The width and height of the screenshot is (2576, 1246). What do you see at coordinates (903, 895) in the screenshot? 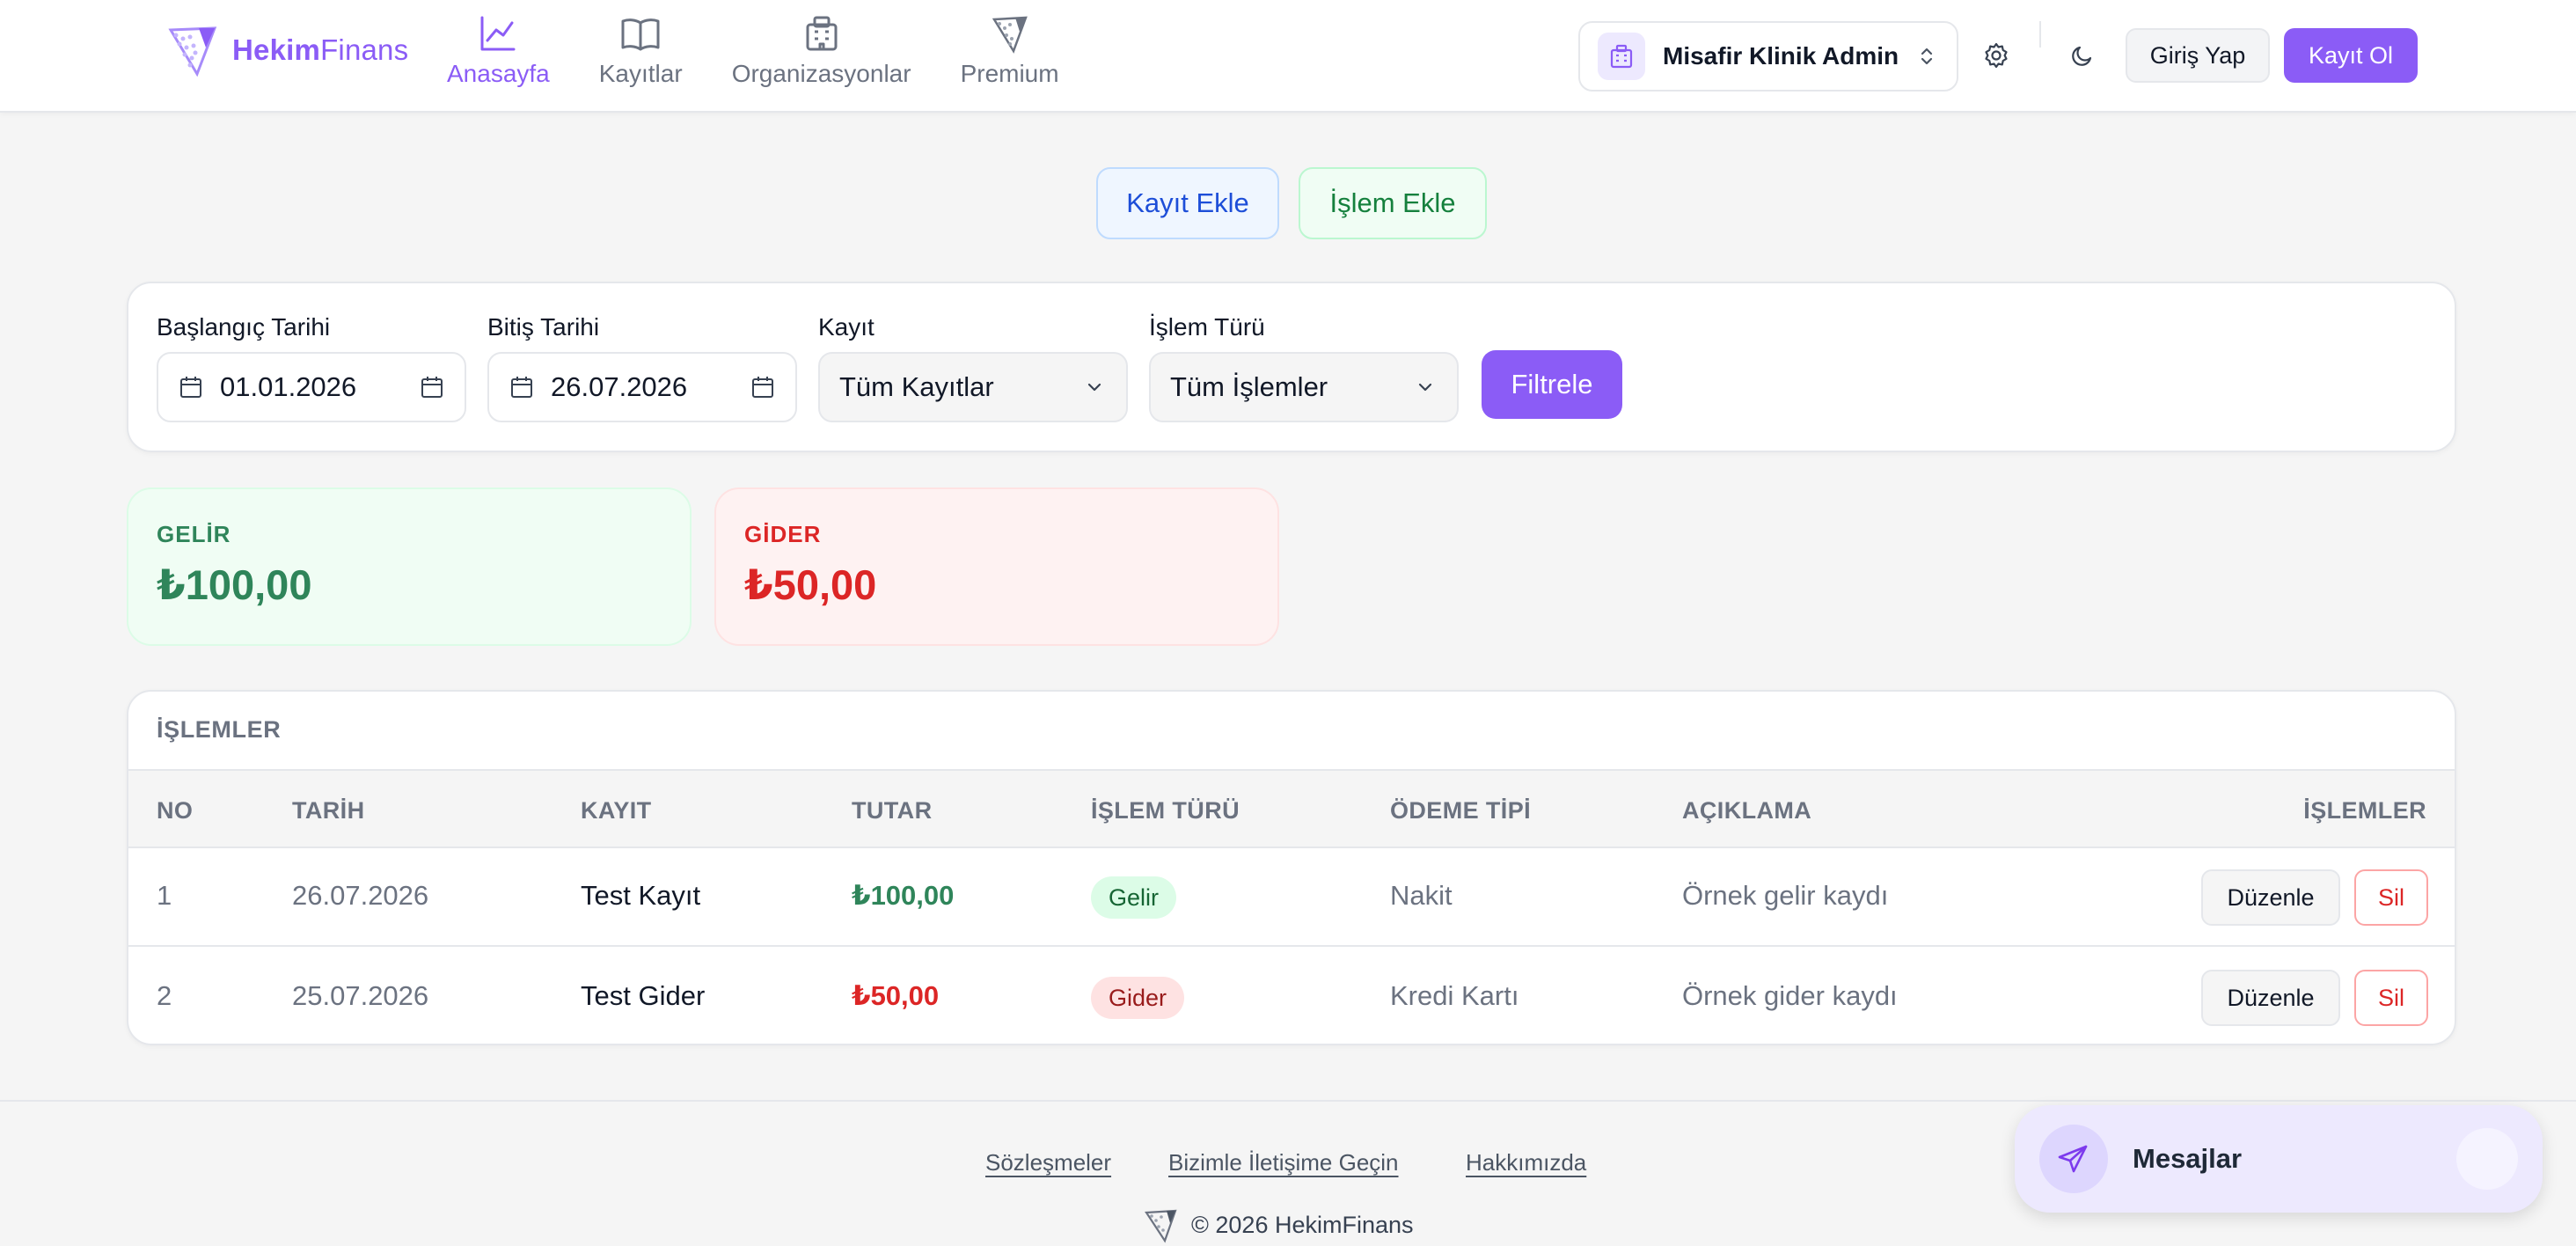
I see `cell-amount: ₺100,00` at bounding box center [903, 895].